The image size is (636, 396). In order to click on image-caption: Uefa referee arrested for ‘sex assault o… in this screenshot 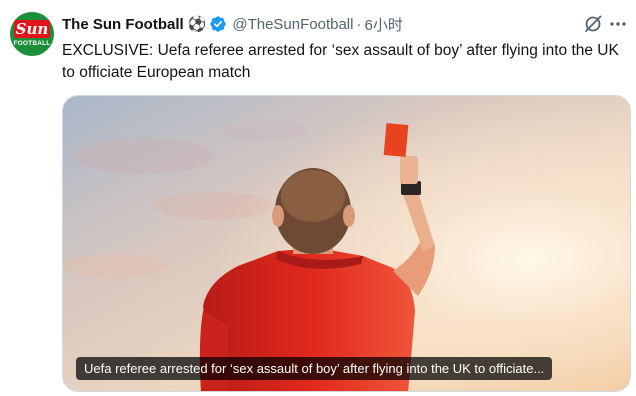, I will do `click(314, 368)`.